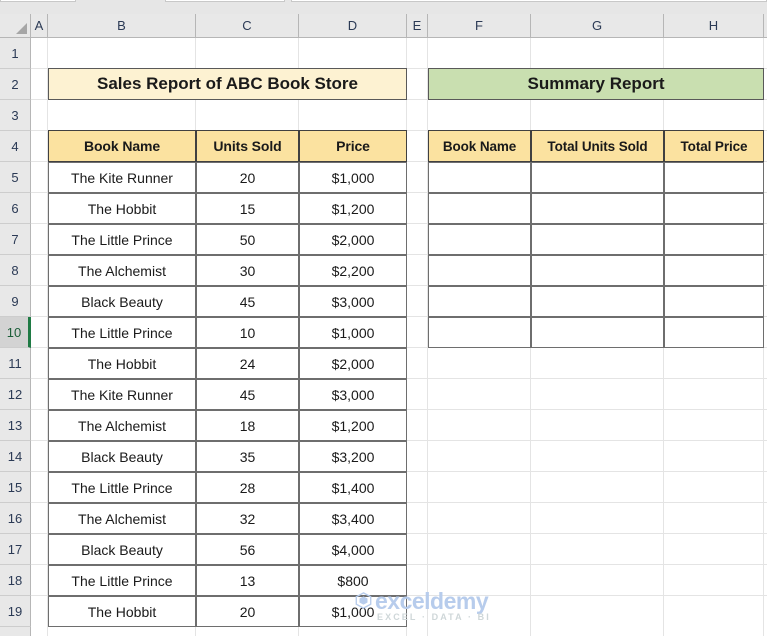 The height and width of the screenshot is (636, 767). What do you see at coordinates (15, 332) in the screenshot?
I see `row-header-10: 10` at bounding box center [15, 332].